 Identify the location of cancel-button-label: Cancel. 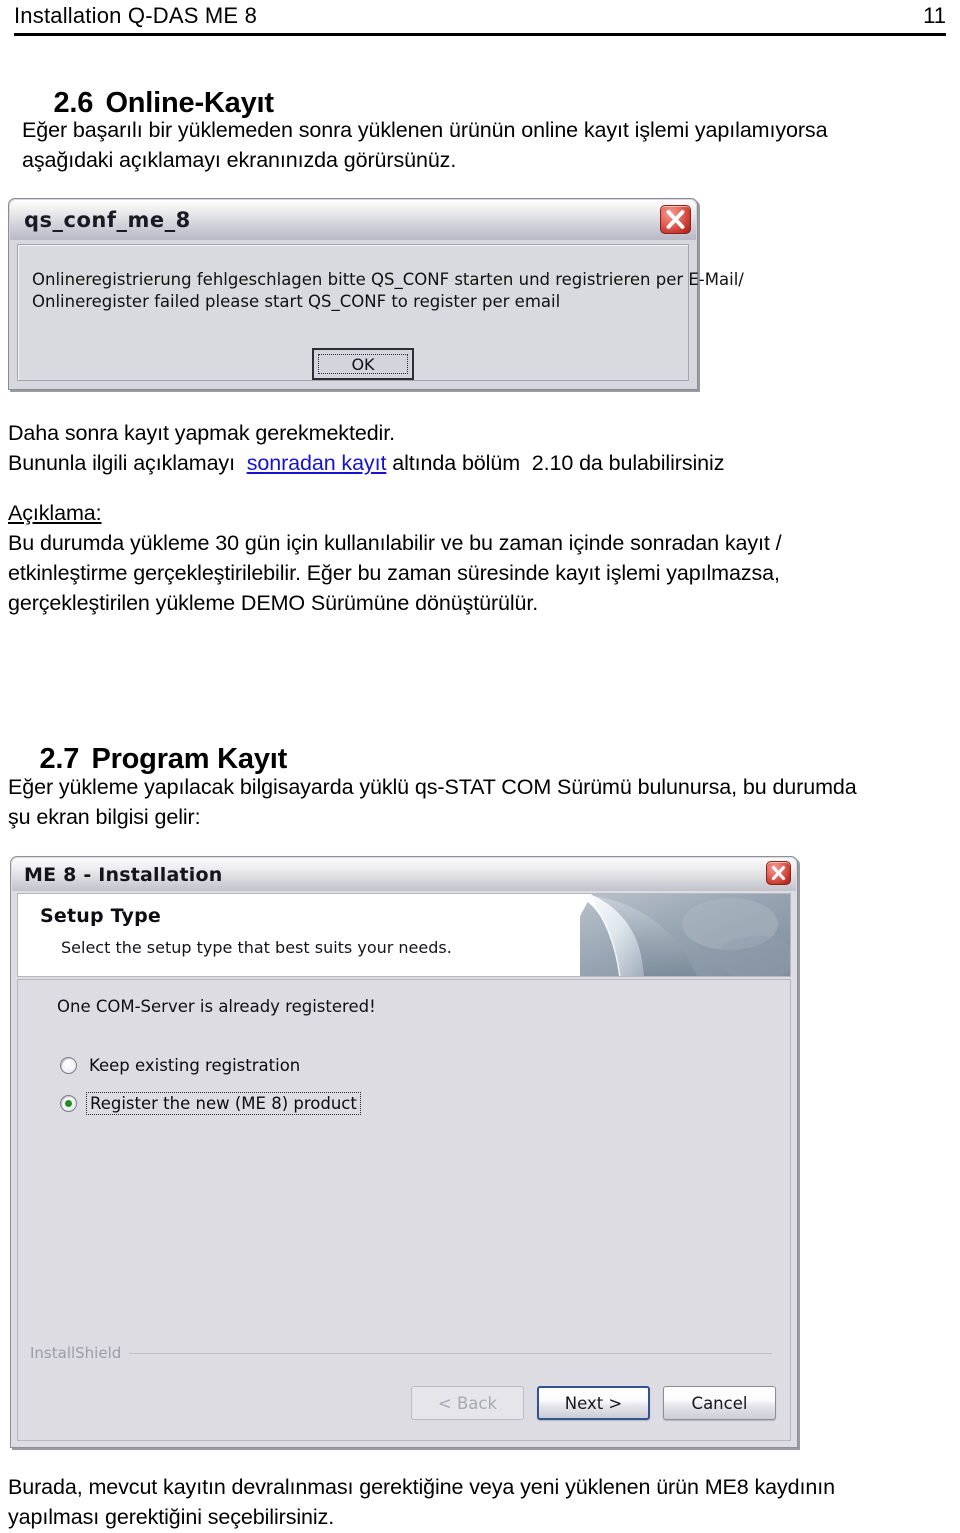
(719, 1403).